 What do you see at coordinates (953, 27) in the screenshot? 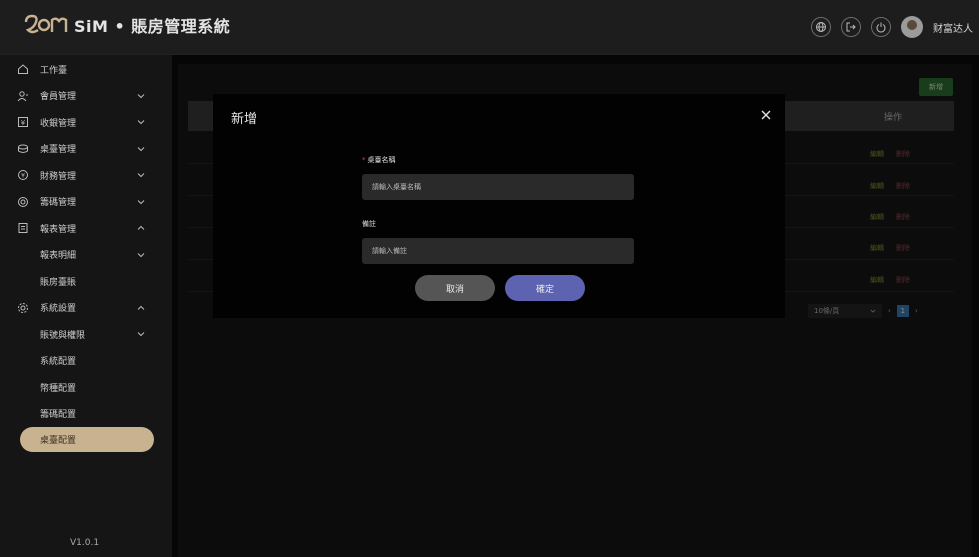
I see `username: 财富达人` at bounding box center [953, 27].